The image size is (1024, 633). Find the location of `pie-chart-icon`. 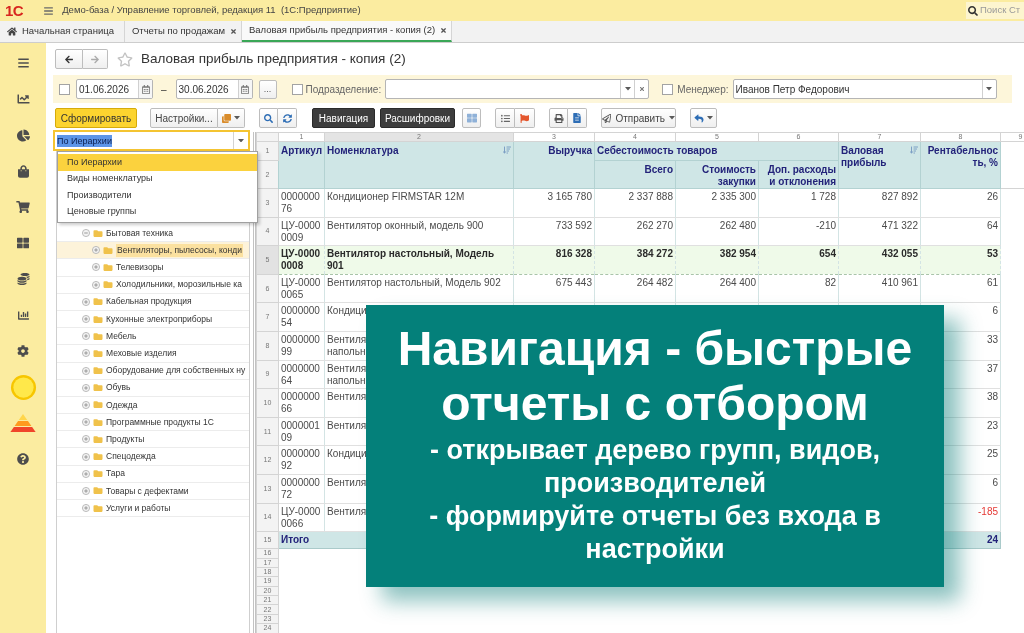

pie-chart-icon is located at coordinates (23, 135).